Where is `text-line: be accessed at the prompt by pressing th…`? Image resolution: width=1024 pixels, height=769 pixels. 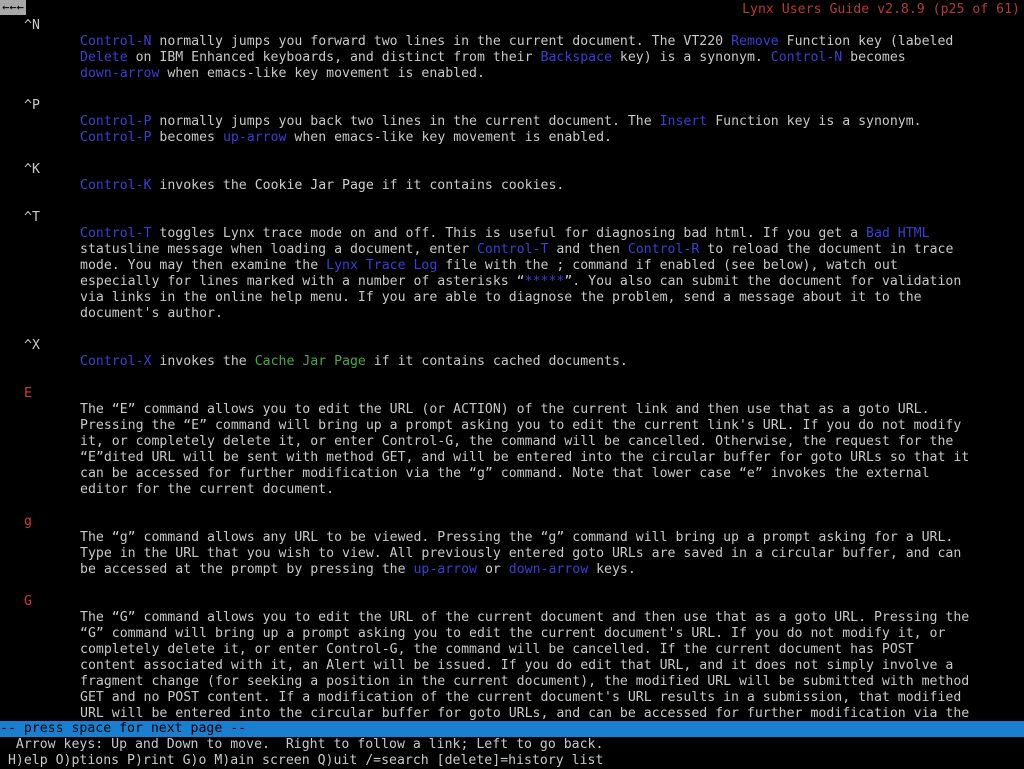 text-line: be accessed at the prompt by pressing th… is located at coordinates (358, 569).